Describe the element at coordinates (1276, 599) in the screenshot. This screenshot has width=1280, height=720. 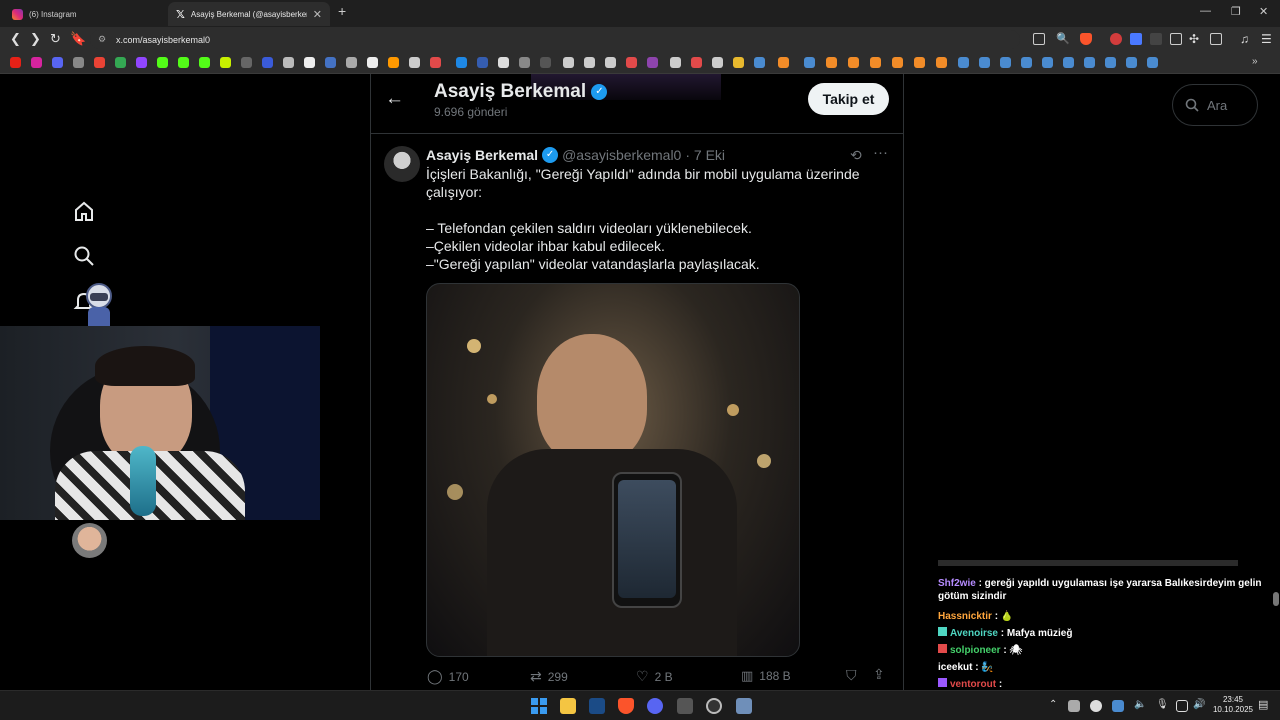
I see `scrollbar-thumb` at that location.